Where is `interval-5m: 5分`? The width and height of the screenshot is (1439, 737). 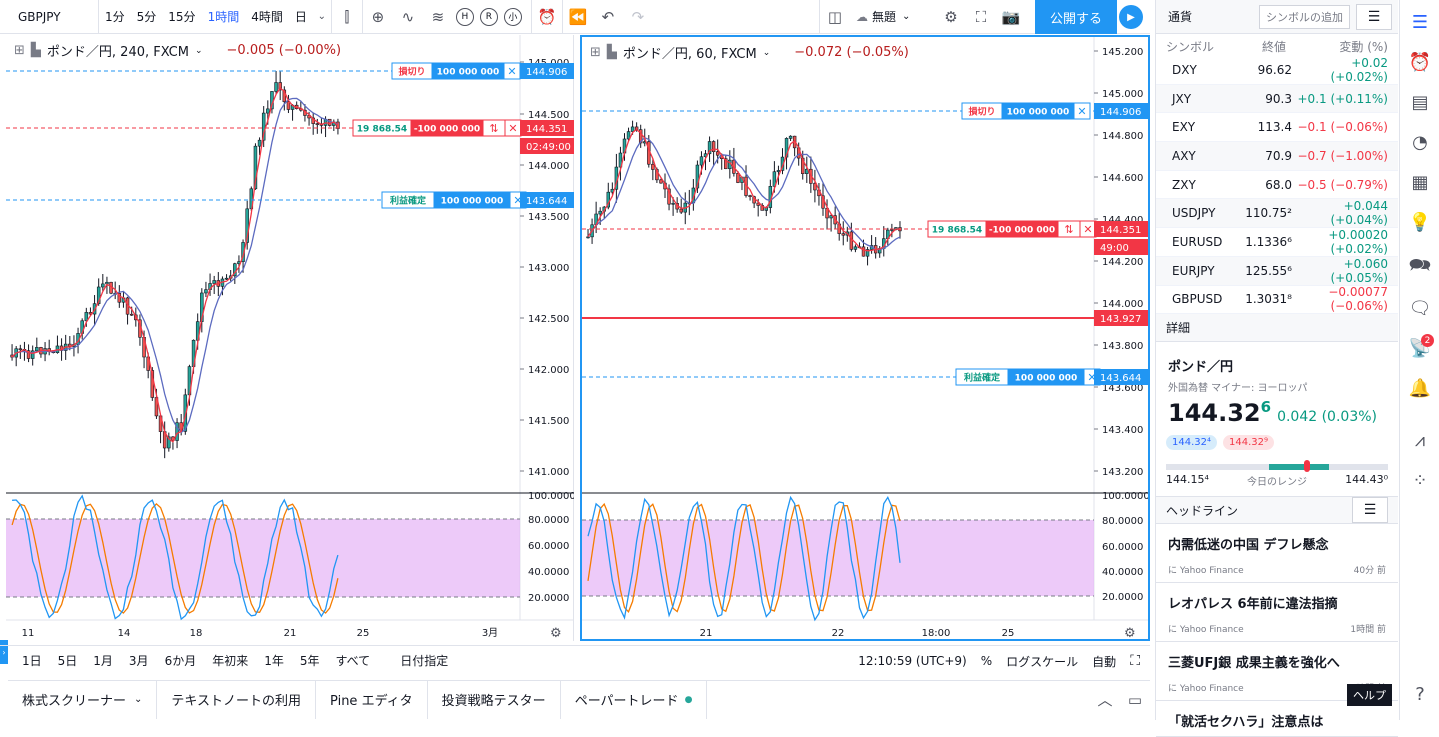 interval-5m: 5分 is located at coordinates (147, 17).